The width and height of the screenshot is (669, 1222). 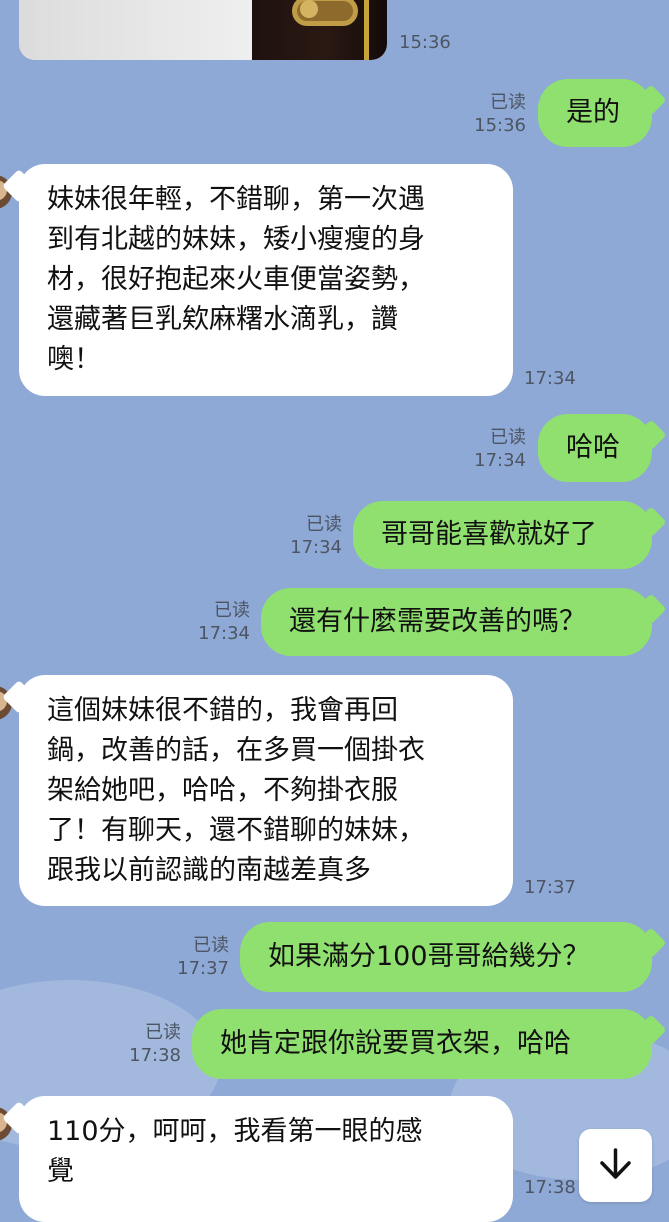 What do you see at coordinates (135, 30) in the screenshot?
I see `image-blurred-area` at bounding box center [135, 30].